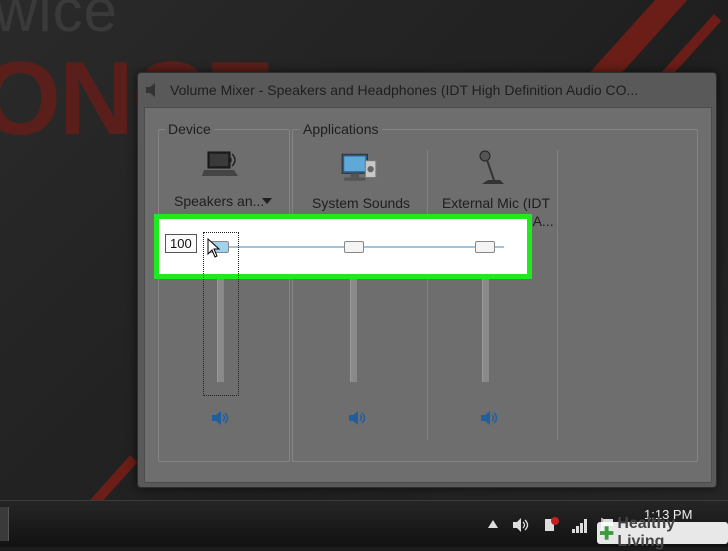 The width and height of the screenshot is (728, 551). I want to click on volume-tray-icon, so click(521, 525).